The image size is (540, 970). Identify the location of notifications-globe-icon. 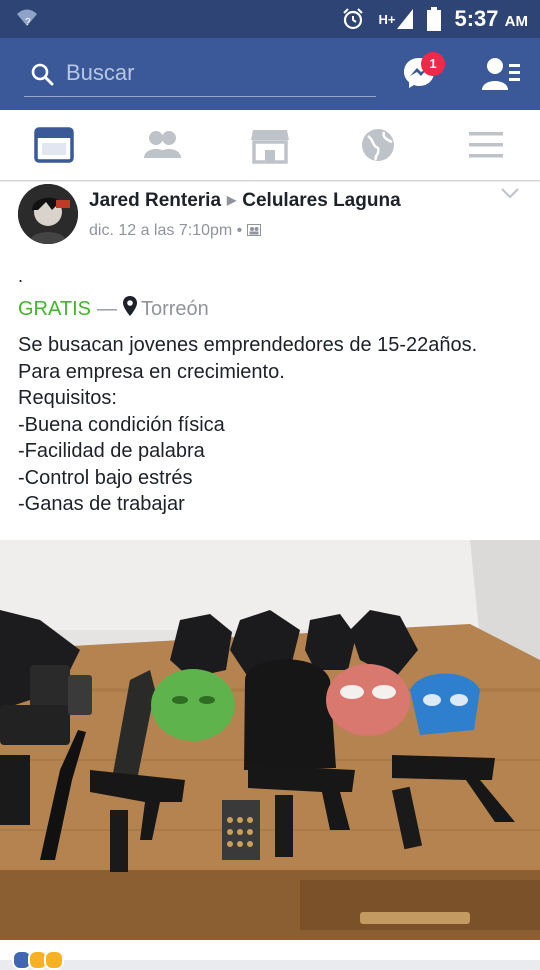
(378, 145).